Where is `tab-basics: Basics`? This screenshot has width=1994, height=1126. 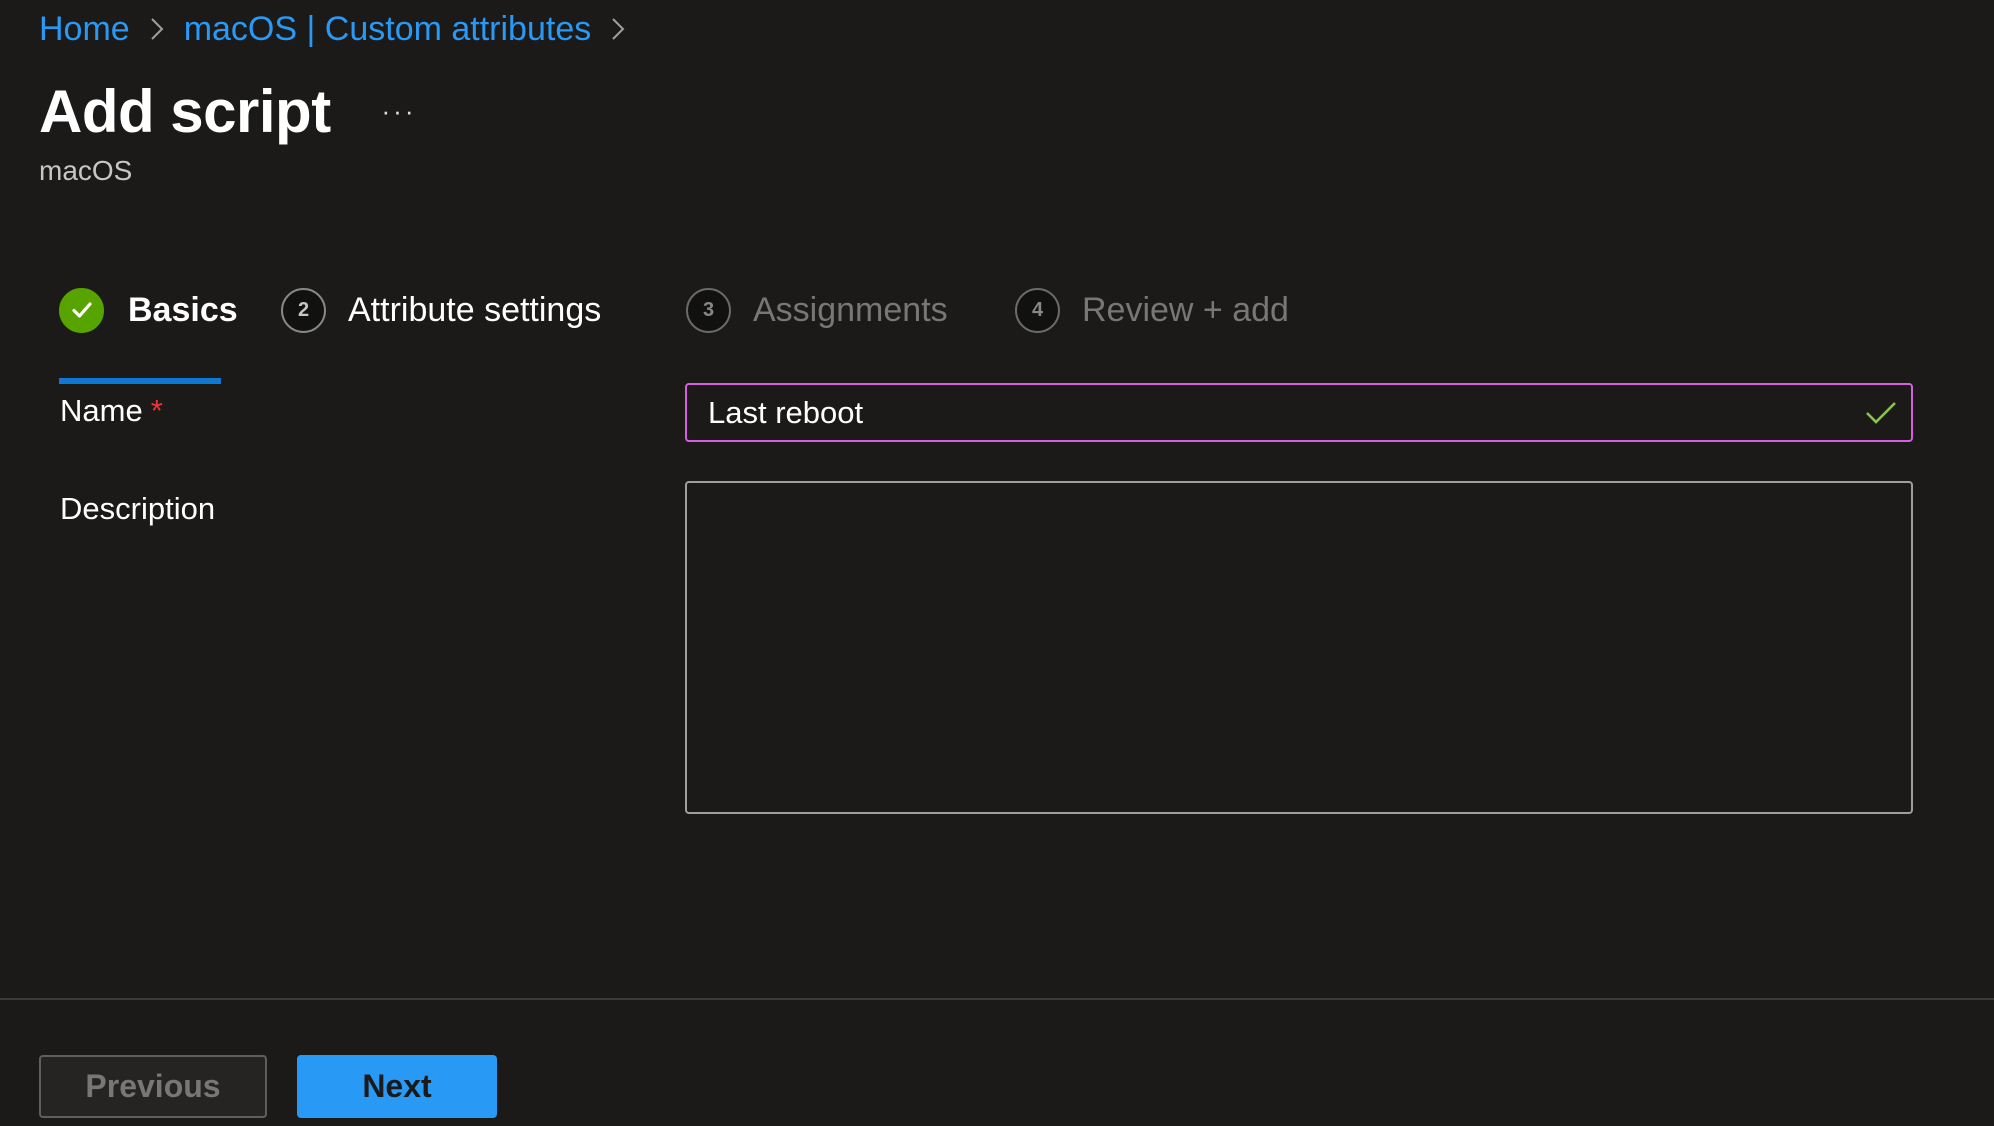
tab-basics: Basics is located at coordinates (148, 310).